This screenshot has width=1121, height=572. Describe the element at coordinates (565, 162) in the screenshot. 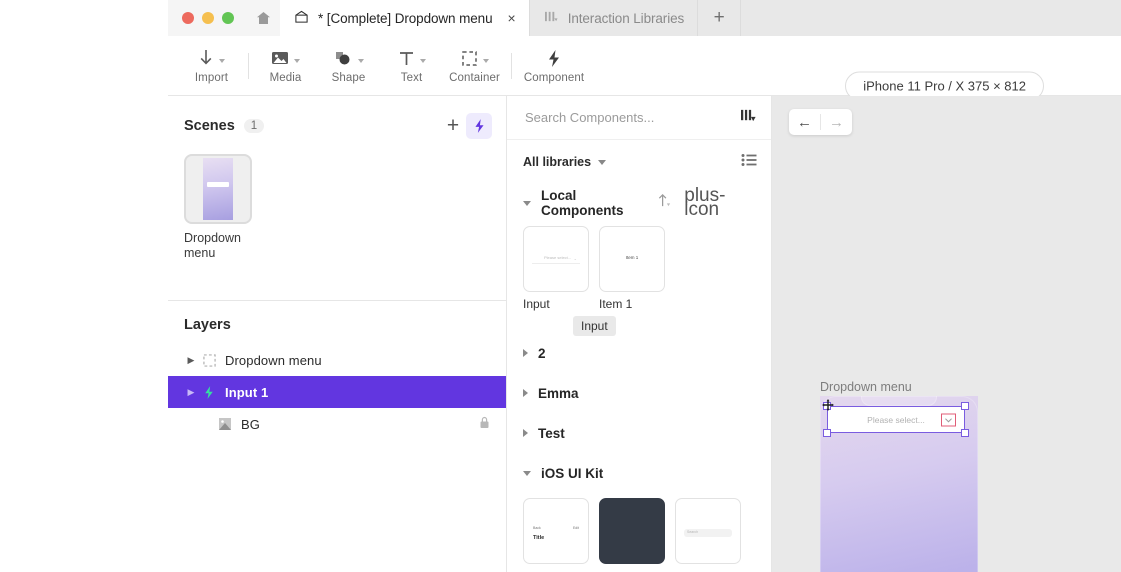

I see `library-select: All libraries` at that location.